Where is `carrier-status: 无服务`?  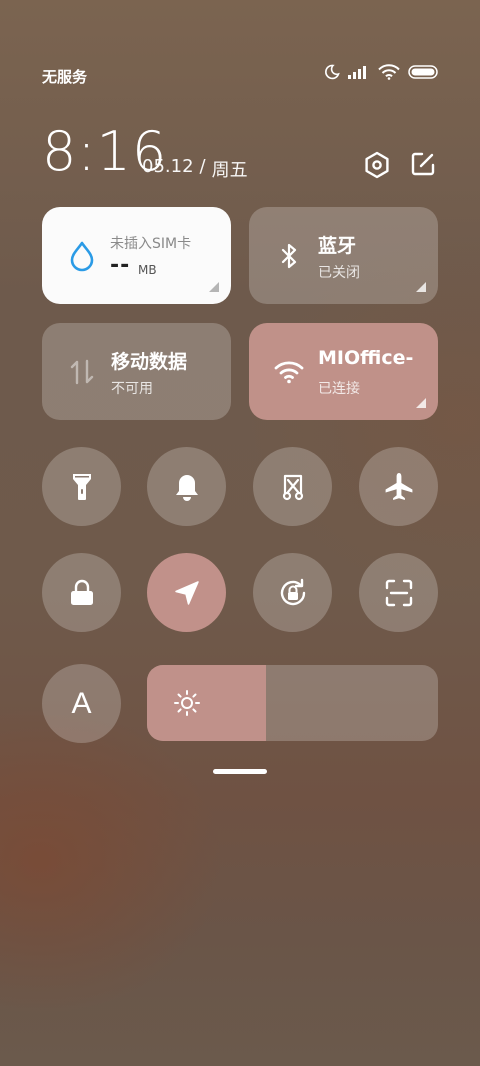
carrier-status: 无服务 is located at coordinates (65, 77).